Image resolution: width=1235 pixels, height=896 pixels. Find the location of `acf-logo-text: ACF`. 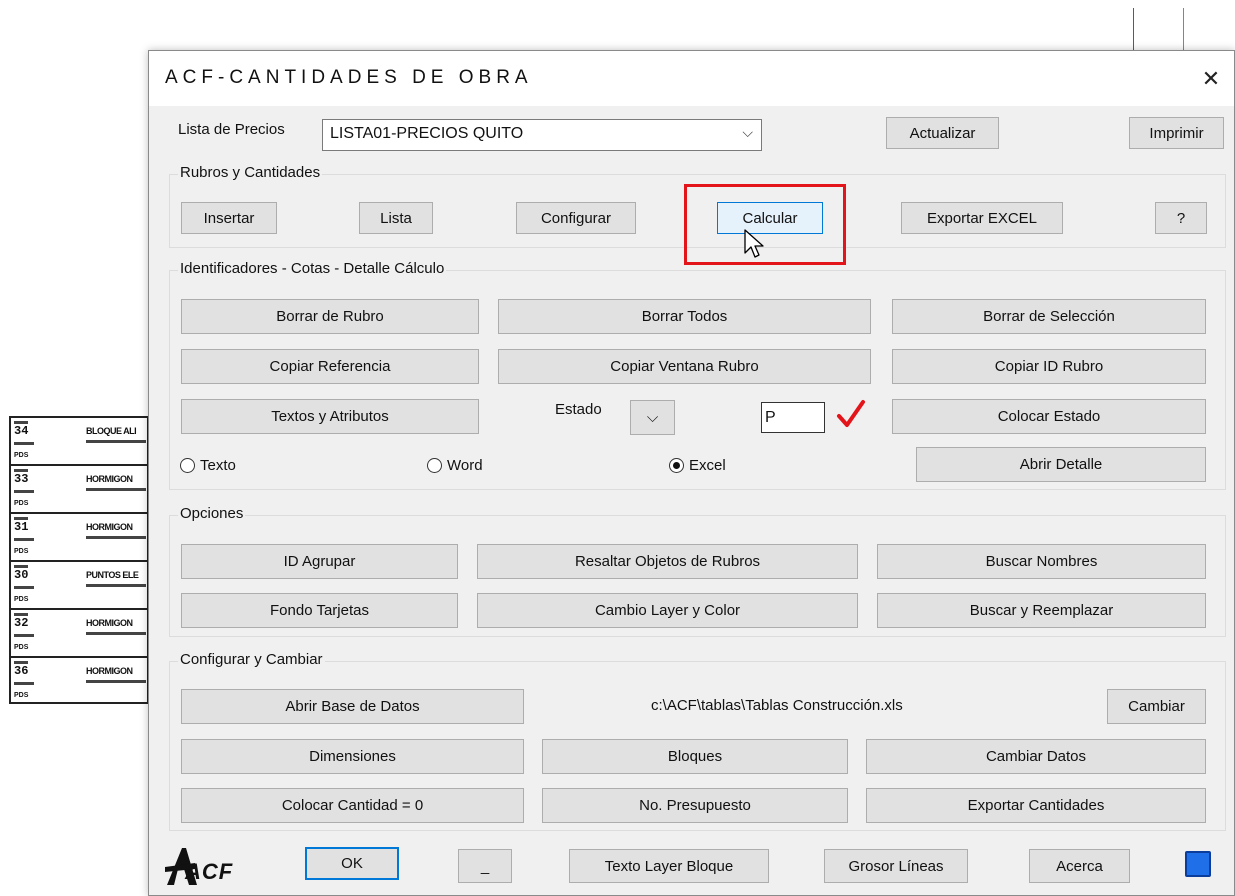

acf-logo-text: ACF is located at coordinates (209, 871).